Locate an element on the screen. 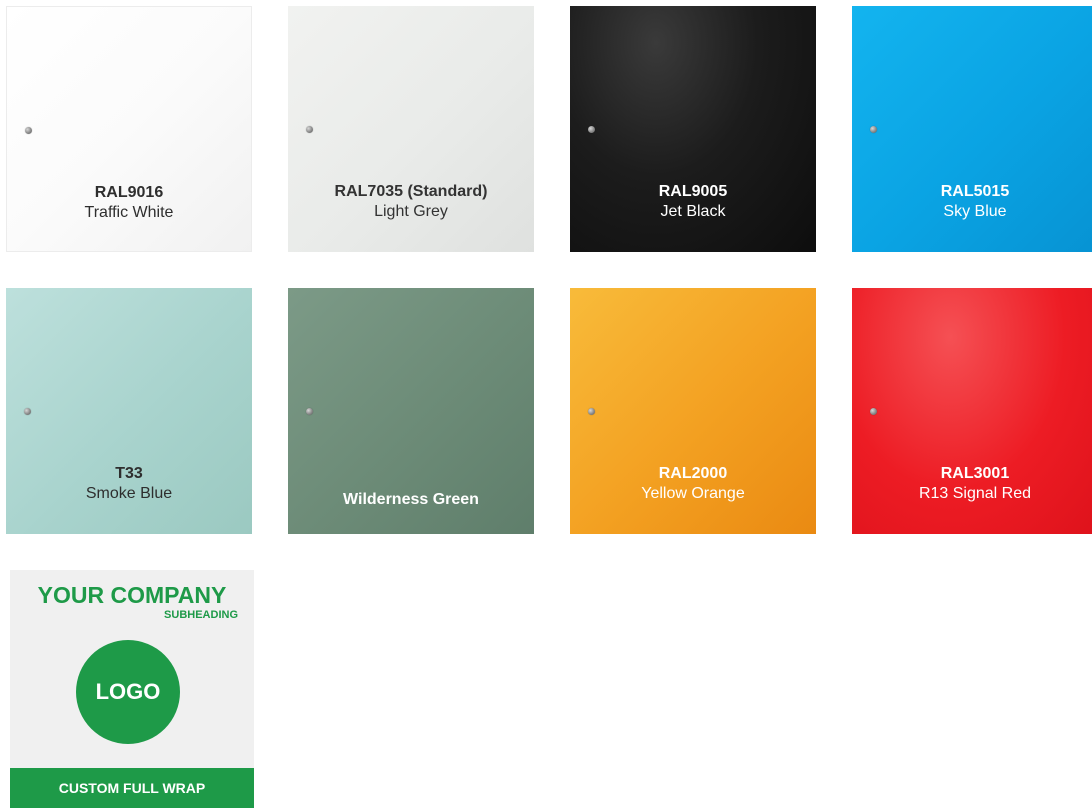  swatch-jet-black: RAL9005 Jet Black is located at coordinates (693, 129).